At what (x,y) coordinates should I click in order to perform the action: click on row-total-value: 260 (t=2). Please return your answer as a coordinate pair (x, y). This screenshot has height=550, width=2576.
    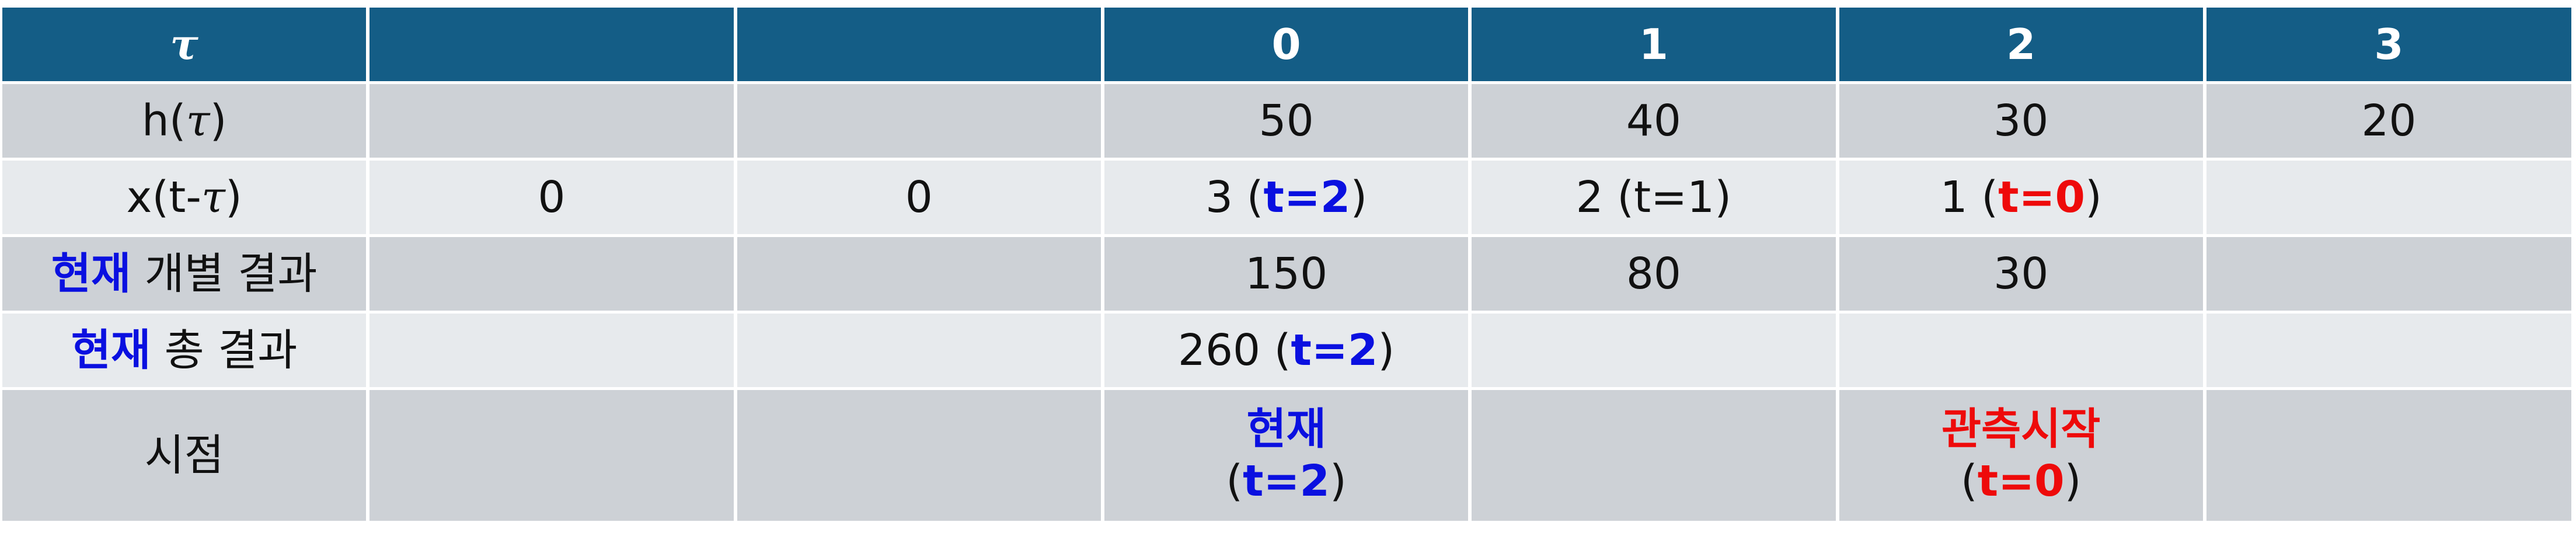
    Looking at the image, I should click on (1286, 350).